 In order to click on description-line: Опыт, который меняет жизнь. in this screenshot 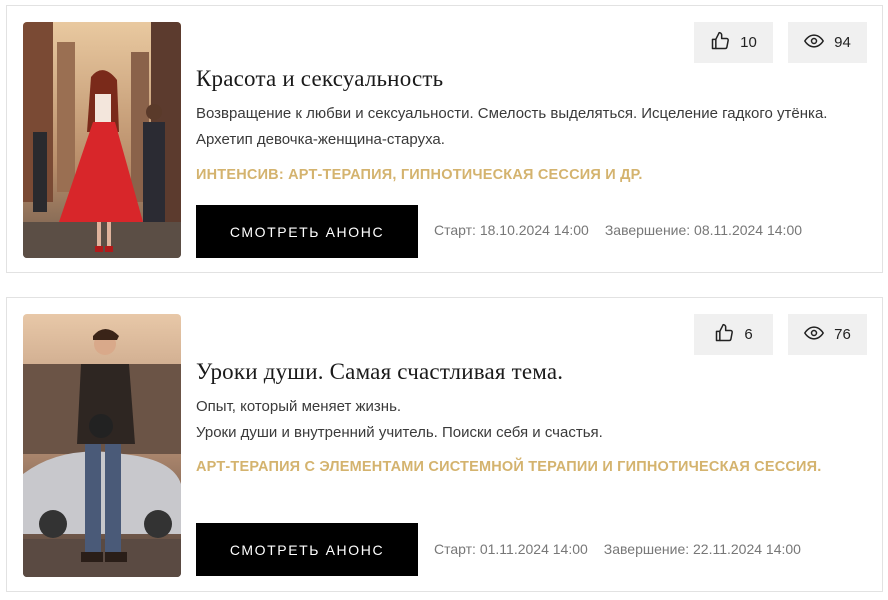, I will do `click(299, 406)`.